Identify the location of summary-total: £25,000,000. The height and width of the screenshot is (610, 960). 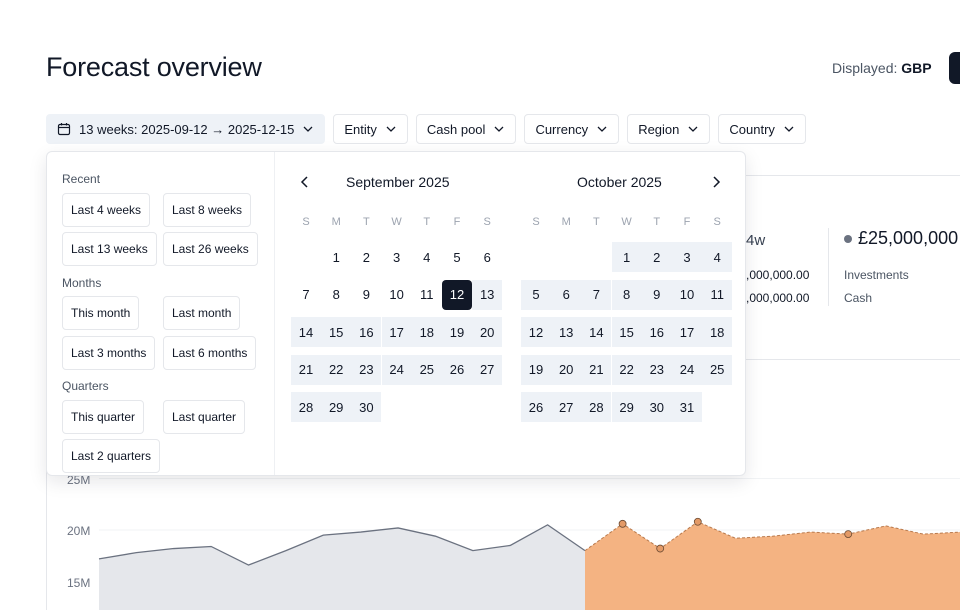
(908, 238).